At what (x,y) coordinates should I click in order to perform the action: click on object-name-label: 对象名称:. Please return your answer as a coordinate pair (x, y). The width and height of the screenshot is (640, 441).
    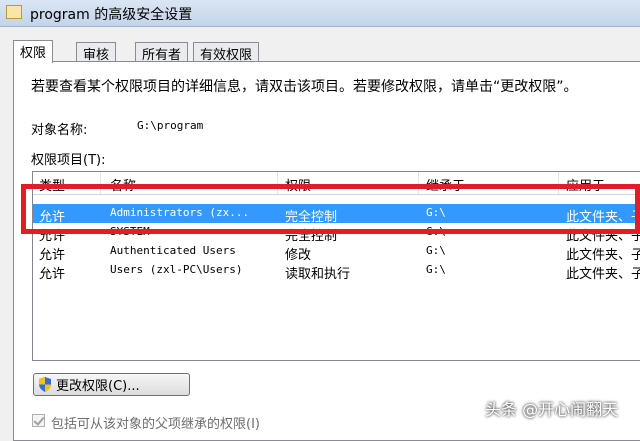
    Looking at the image, I should click on (59, 130).